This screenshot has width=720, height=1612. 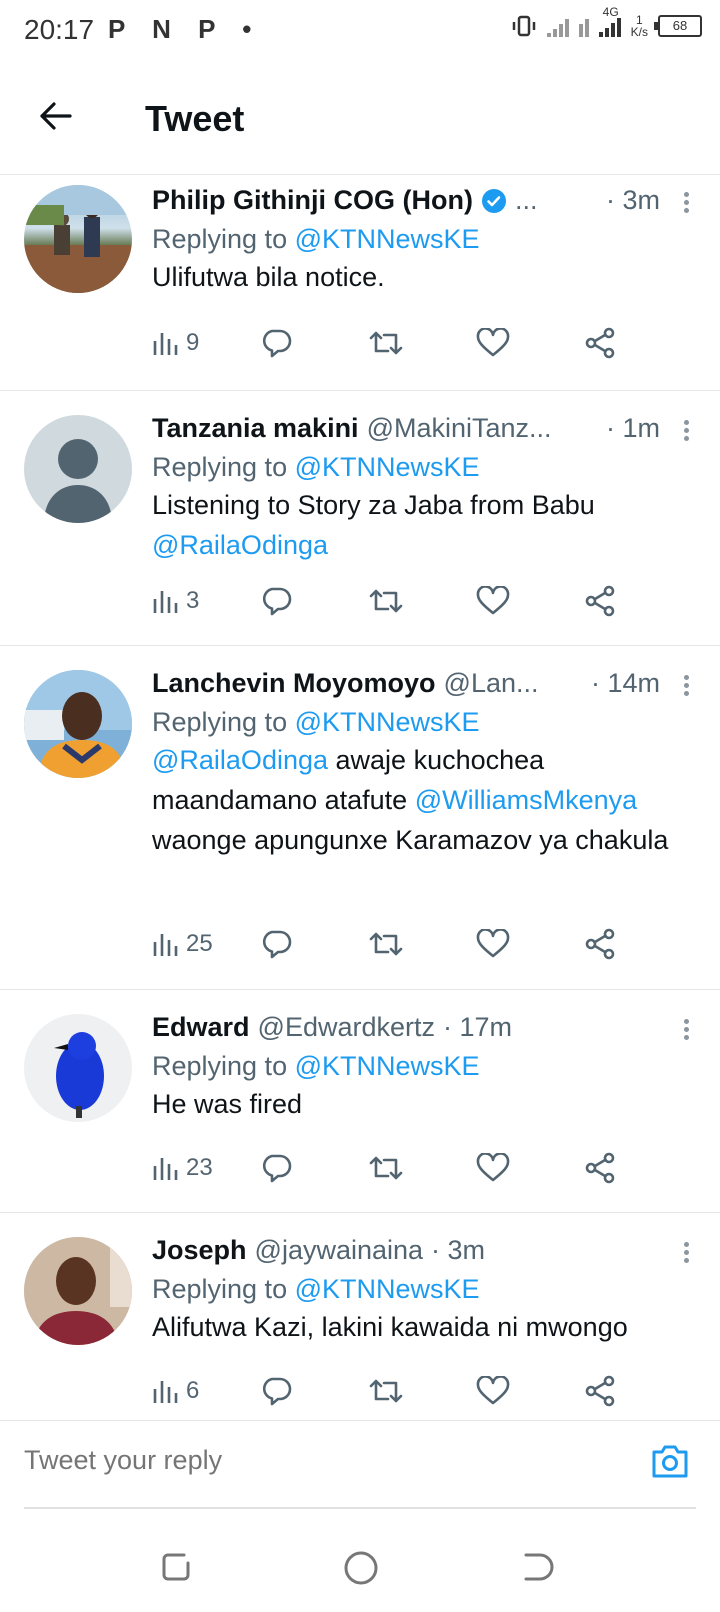 I want to click on tweet-actions: 9, so click(x=412, y=343).